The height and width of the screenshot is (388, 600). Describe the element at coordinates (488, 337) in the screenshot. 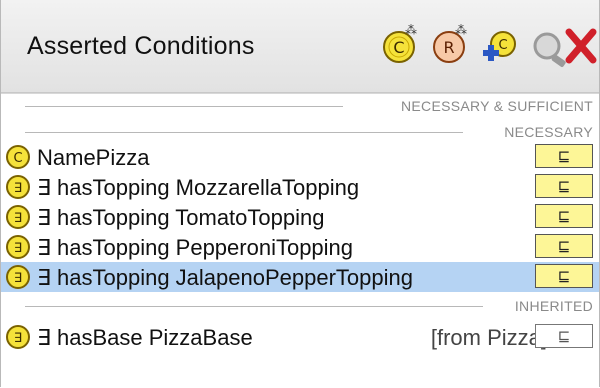

I see `inherited-from-label: [from Pizza]` at that location.